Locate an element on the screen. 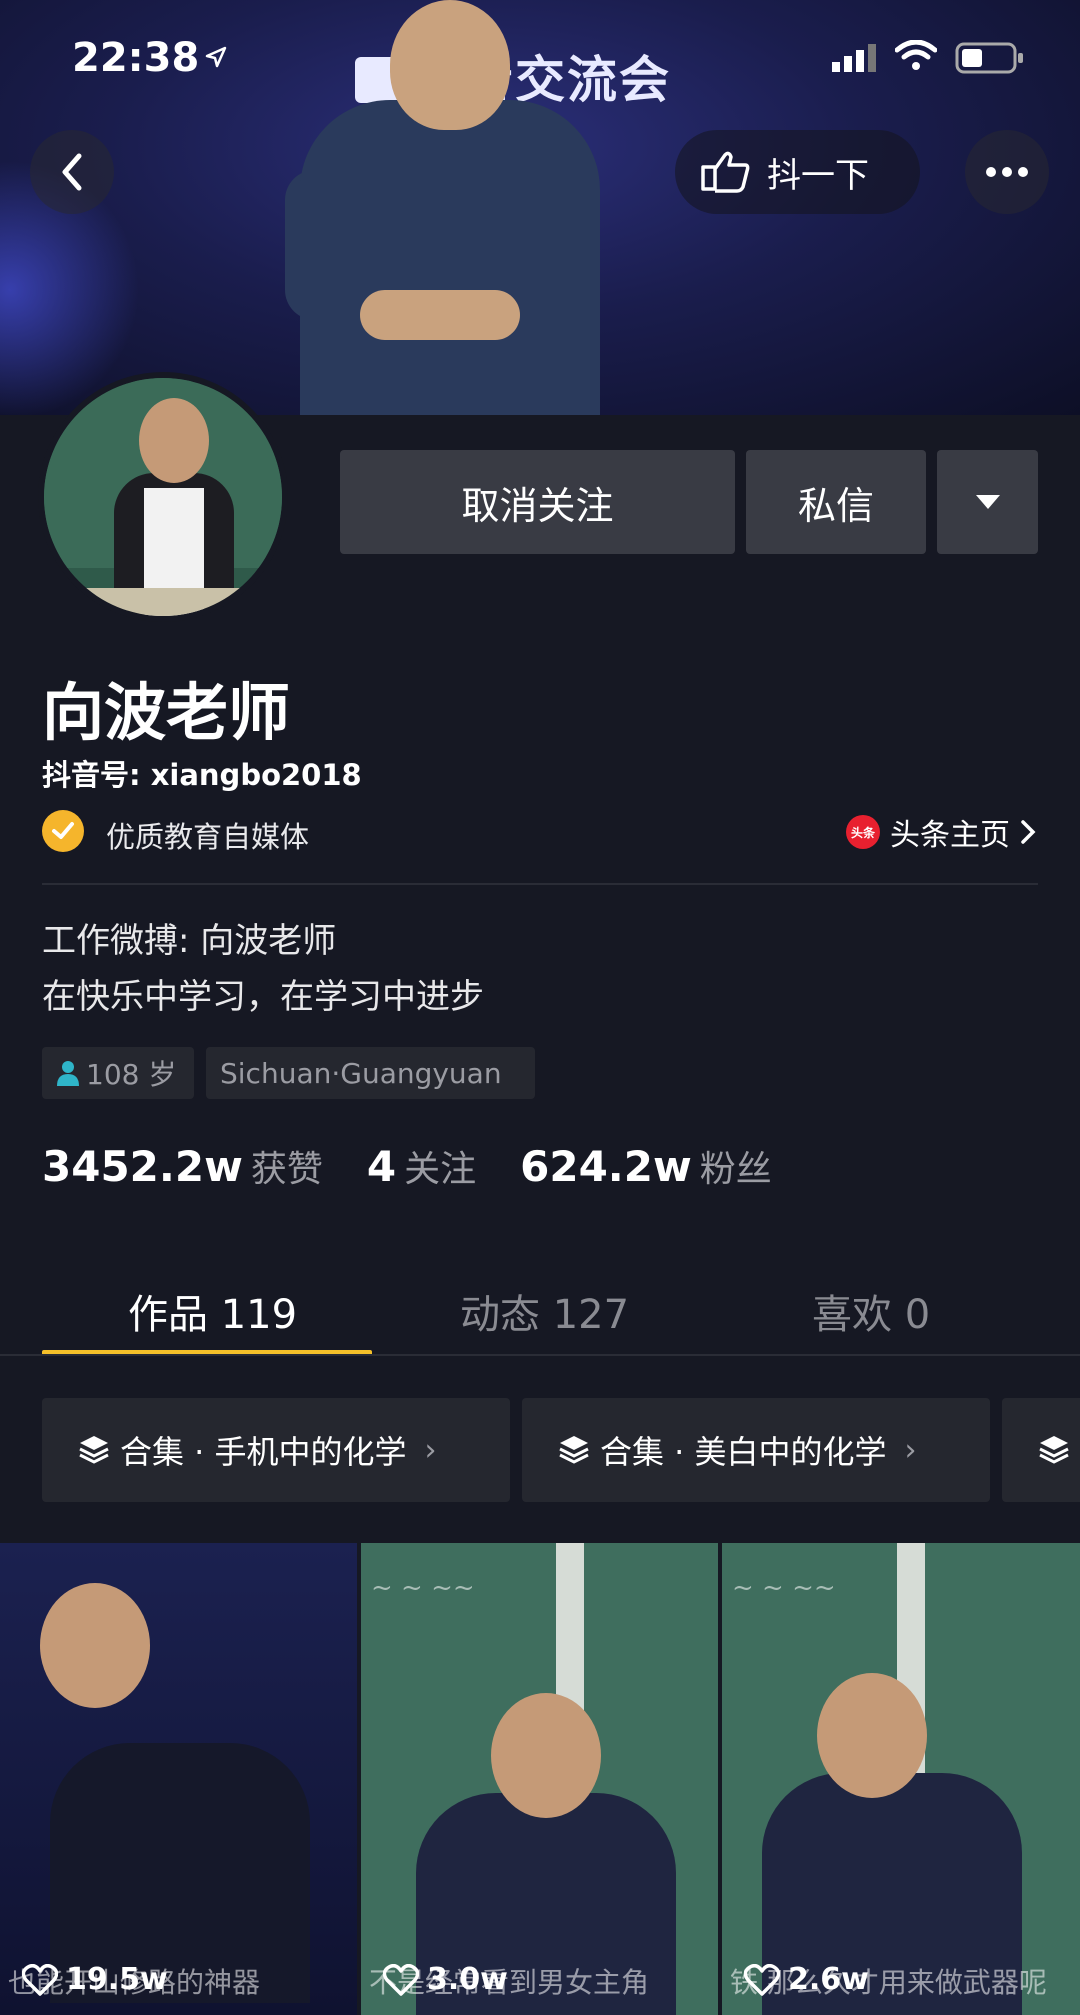 The height and width of the screenshot is (2015, 1080). more-options-button is located at coordinates (1007, 172).